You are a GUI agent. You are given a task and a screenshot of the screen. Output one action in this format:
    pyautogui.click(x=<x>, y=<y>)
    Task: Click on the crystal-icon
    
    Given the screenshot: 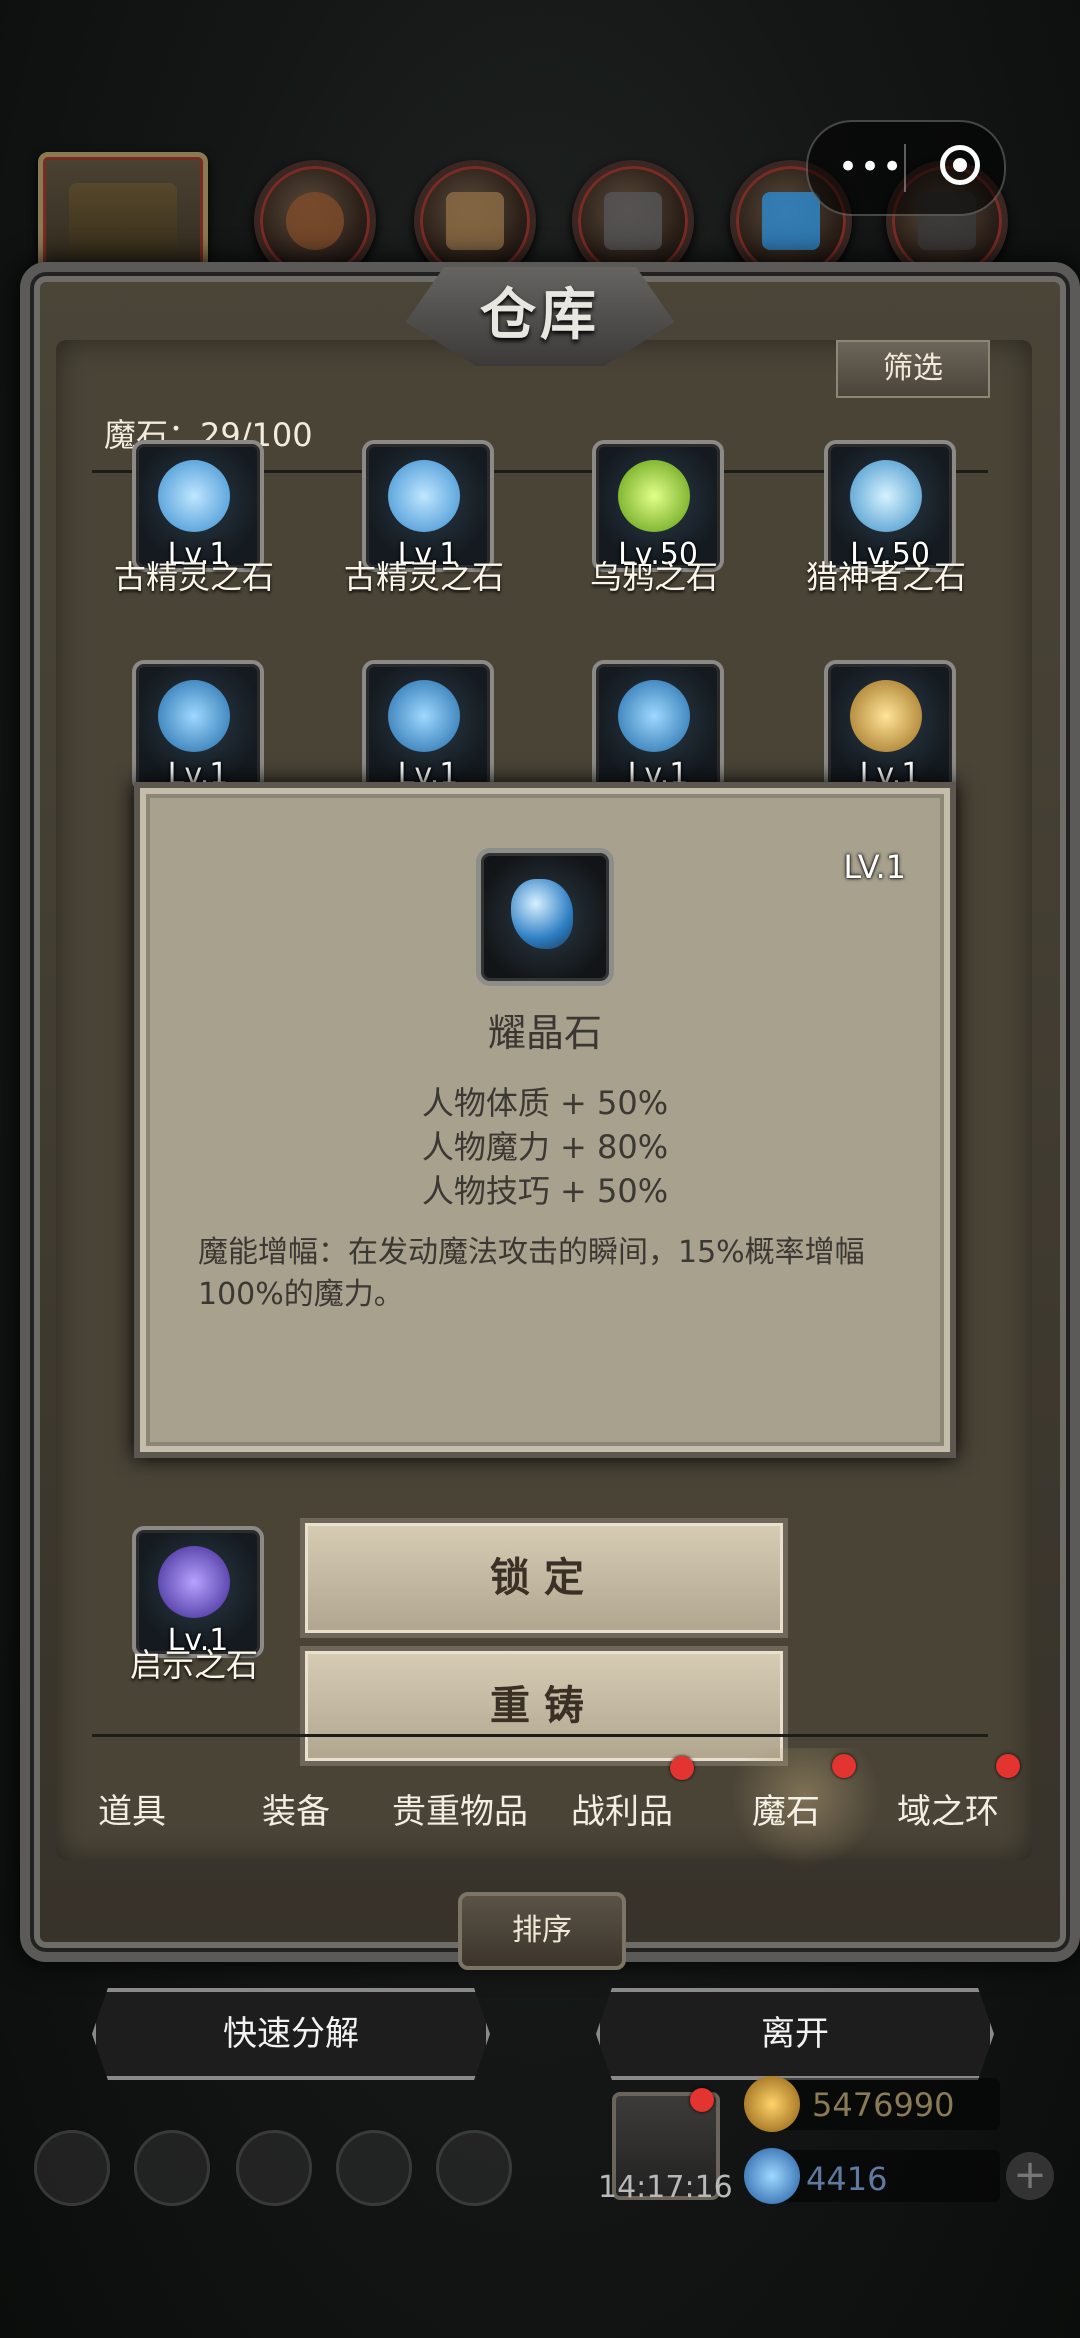 What is the action you would take?
    pyautogui.click(x=542, y=914)
    